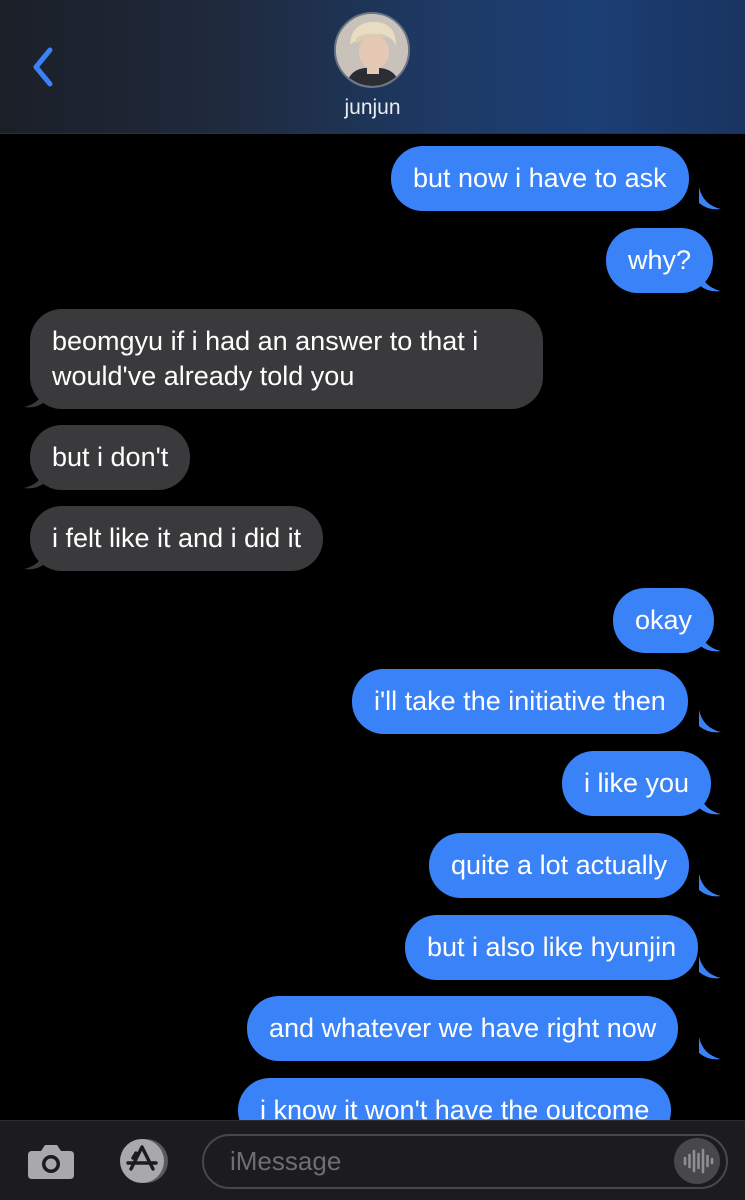 The image size is (745, 1200). I want to click on sent-message-bubble: why?, so click(660, 260).